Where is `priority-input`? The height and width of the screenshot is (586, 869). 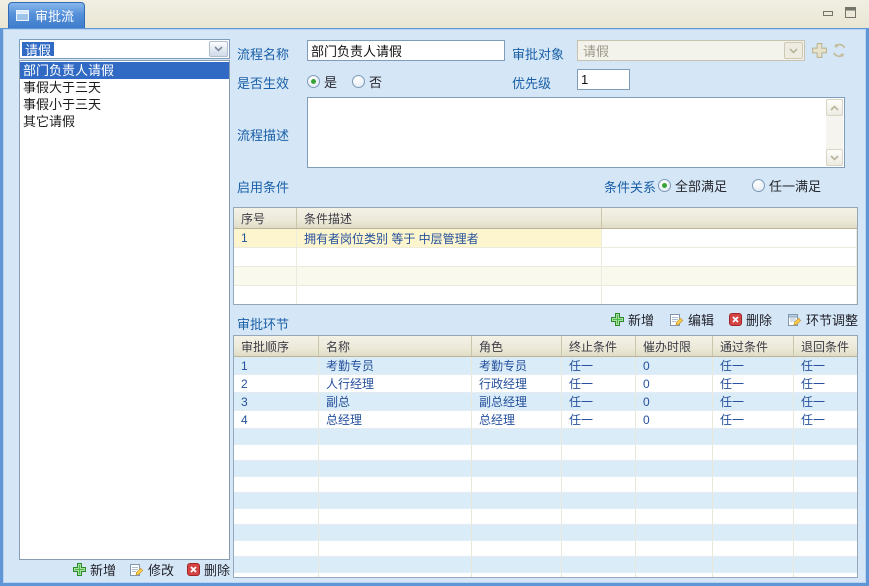
priority-input is located at coordinates (603, 79).